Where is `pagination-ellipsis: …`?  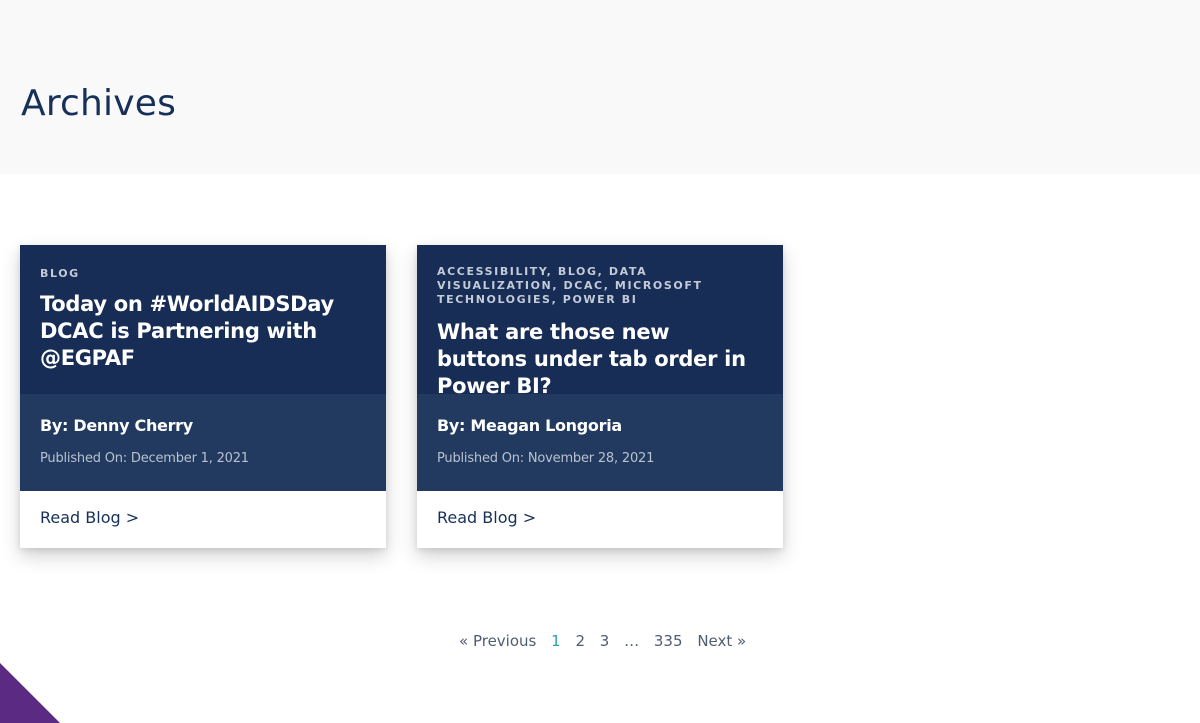
pagination-ellipsis: … is located at coordinates (632, 641).